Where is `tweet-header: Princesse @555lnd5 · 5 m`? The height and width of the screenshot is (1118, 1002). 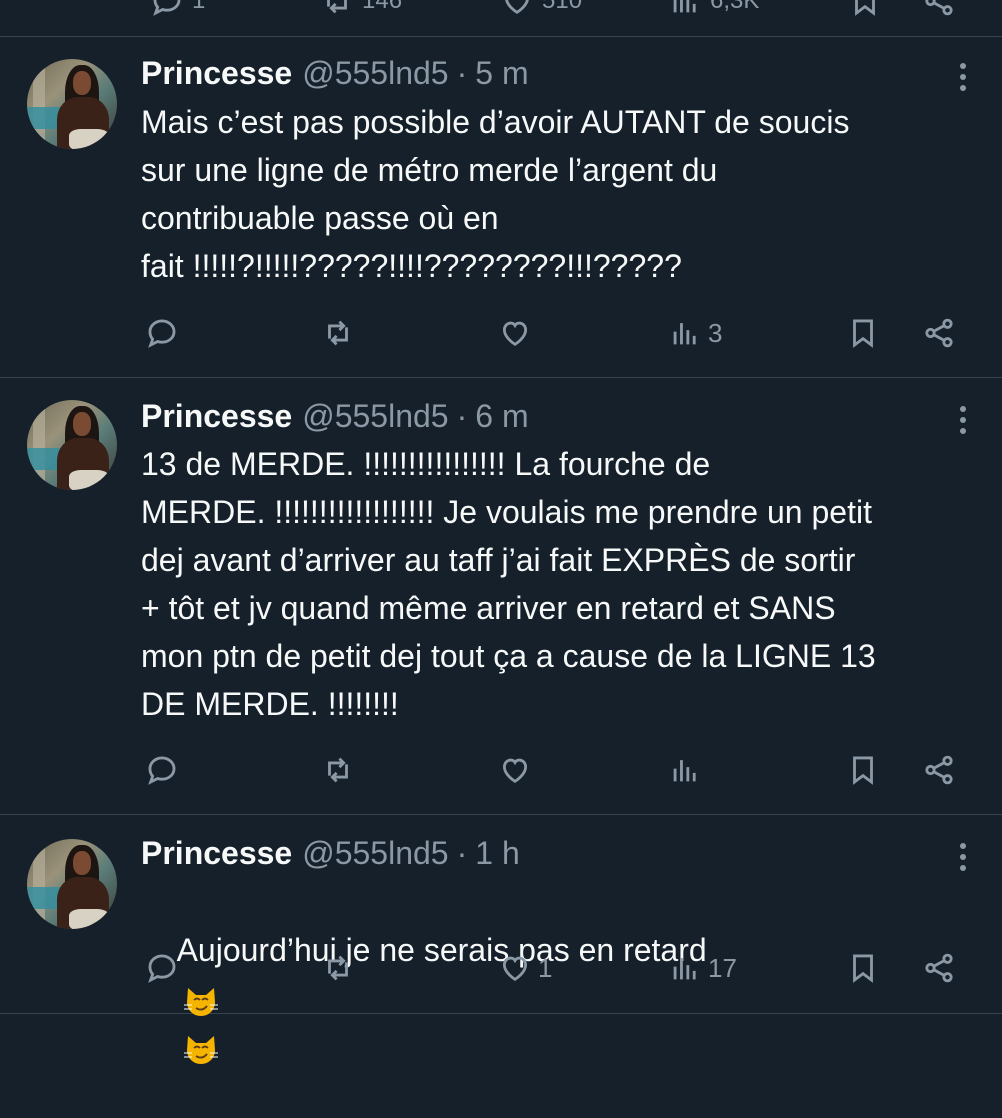
tweet-header: Princesse @555lnd5 · 5 m is located at coordinates (335, 73).